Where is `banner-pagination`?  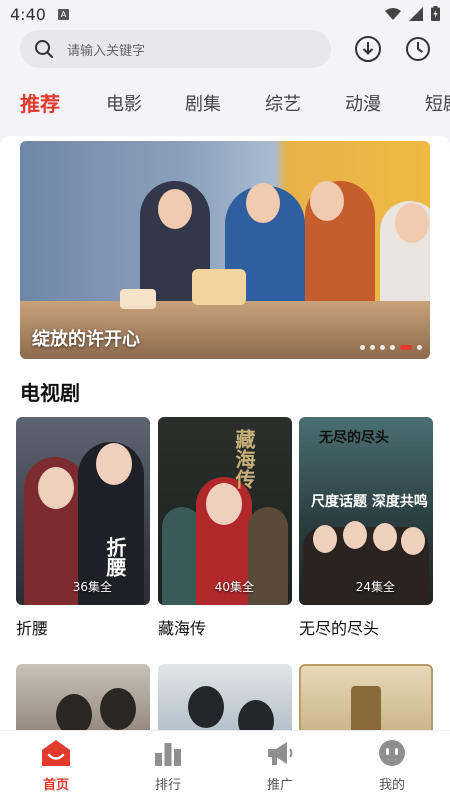
banner-pagination is located at coordinates (391, 347).